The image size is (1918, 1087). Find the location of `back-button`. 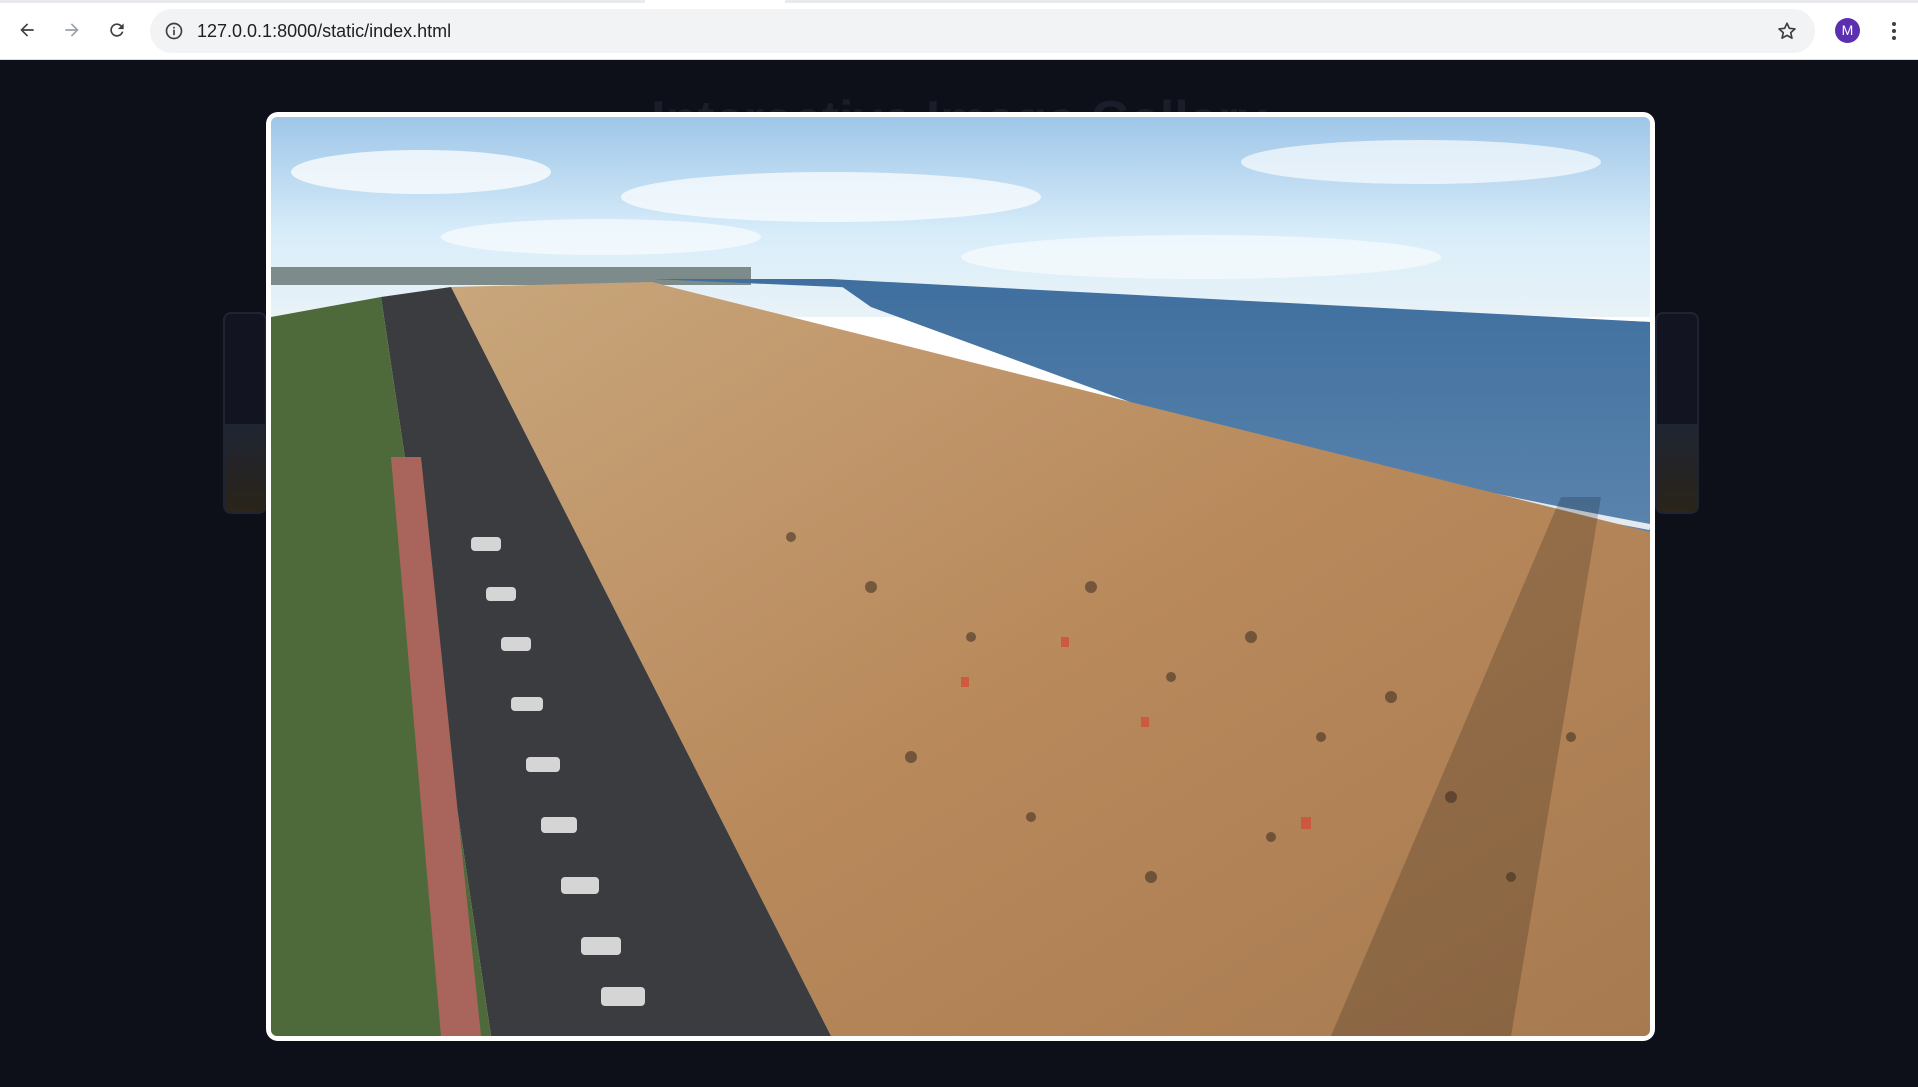

back-button is located at coordinates (27, 30).